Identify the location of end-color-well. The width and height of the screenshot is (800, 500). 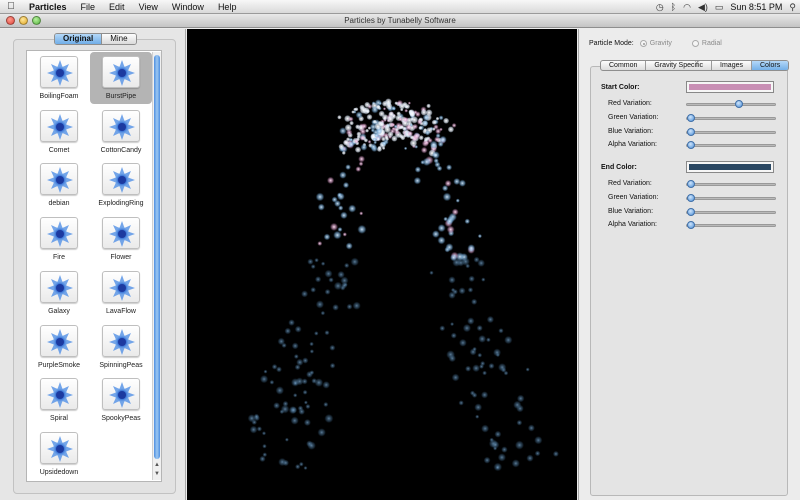
(730, 167).